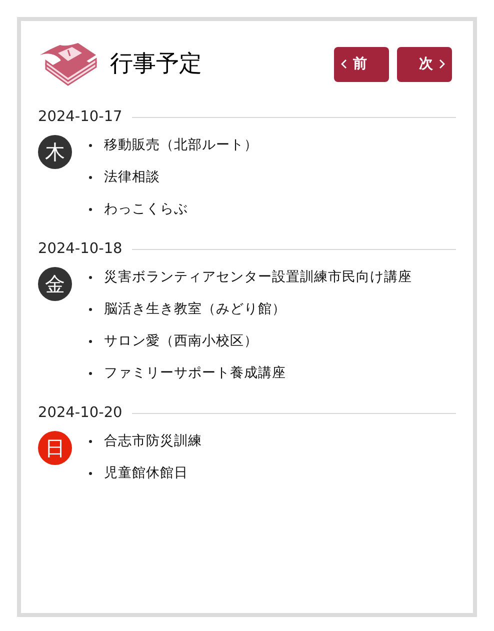  What do you see at coordinates (181, 341) in the screenshot?
I see `event-item: サロン愛（西南小校区）` at bounding box center [181, 341].